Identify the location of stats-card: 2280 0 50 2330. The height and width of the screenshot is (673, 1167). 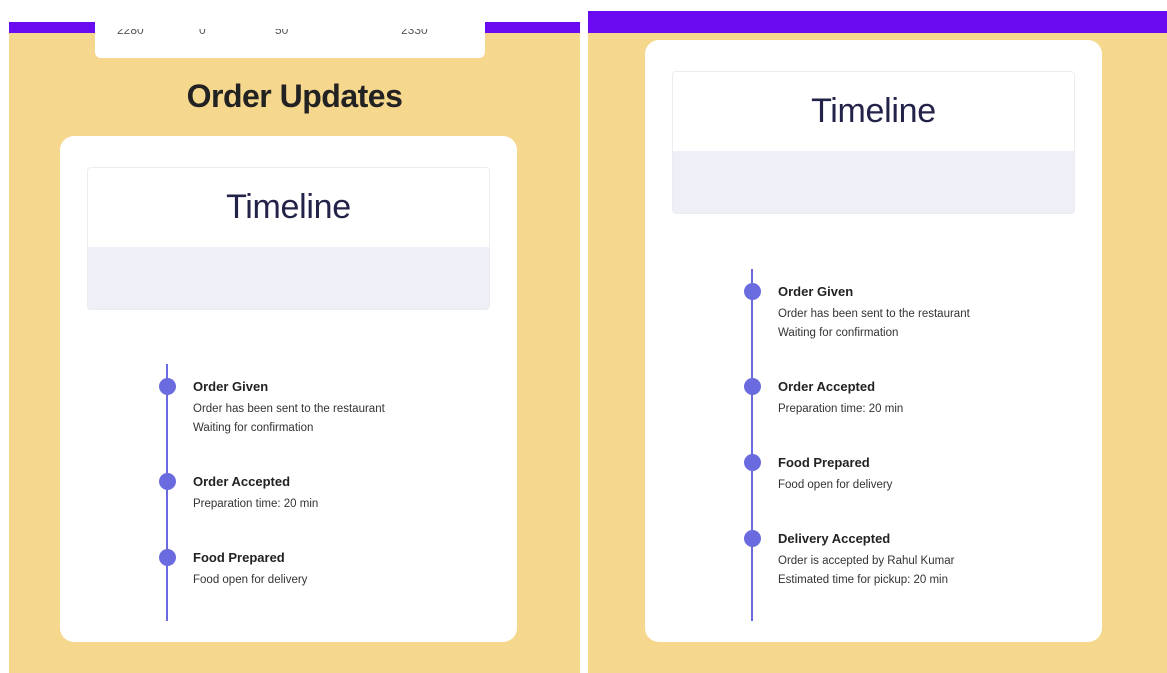
(290, 29).